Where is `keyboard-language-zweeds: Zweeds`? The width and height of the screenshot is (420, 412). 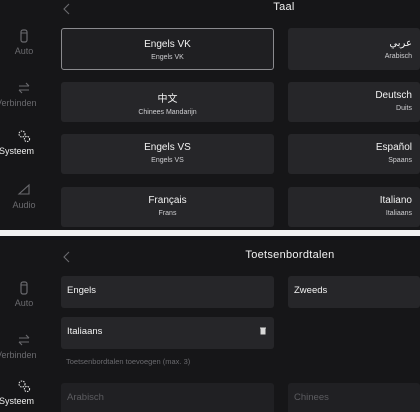
keyboard-language-zweeds: Zweeds is located at coordinates (354, 292).